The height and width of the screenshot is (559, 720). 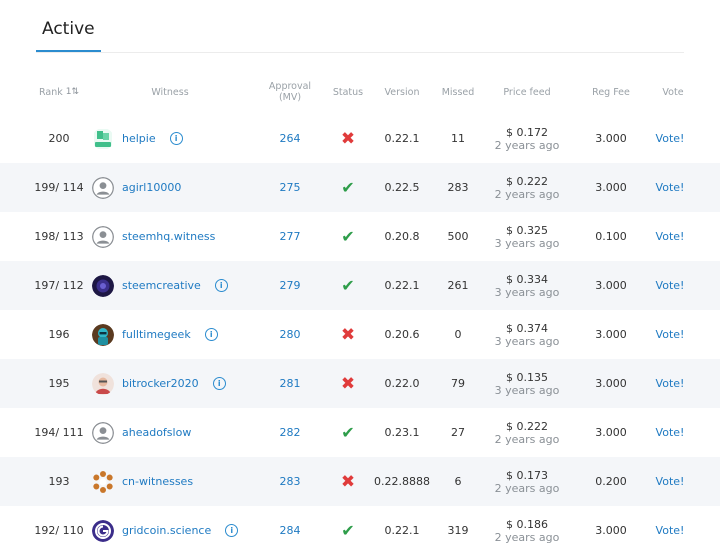 I want to click on witness-name-link: cn-witnesses, so click(x=157, y=481).